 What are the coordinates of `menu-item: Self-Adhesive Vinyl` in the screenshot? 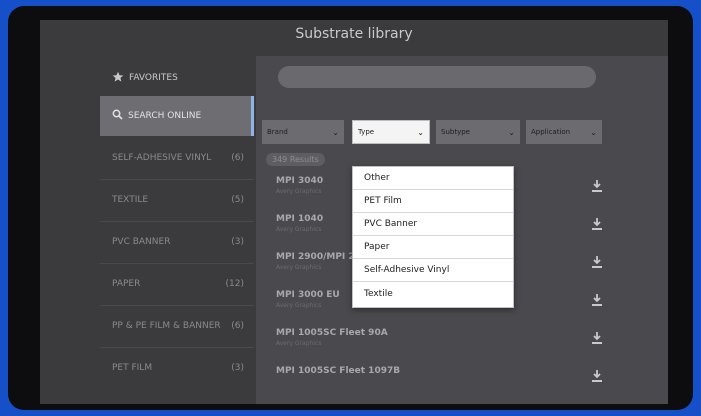 It's located at (433, 270).